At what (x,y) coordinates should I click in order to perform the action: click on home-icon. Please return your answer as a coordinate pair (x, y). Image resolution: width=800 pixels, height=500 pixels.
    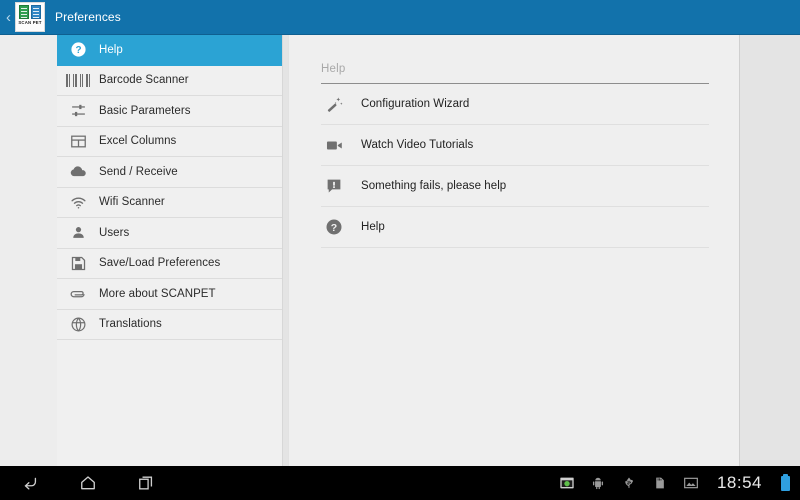
    Looking at the image, I should click on (88, 483).